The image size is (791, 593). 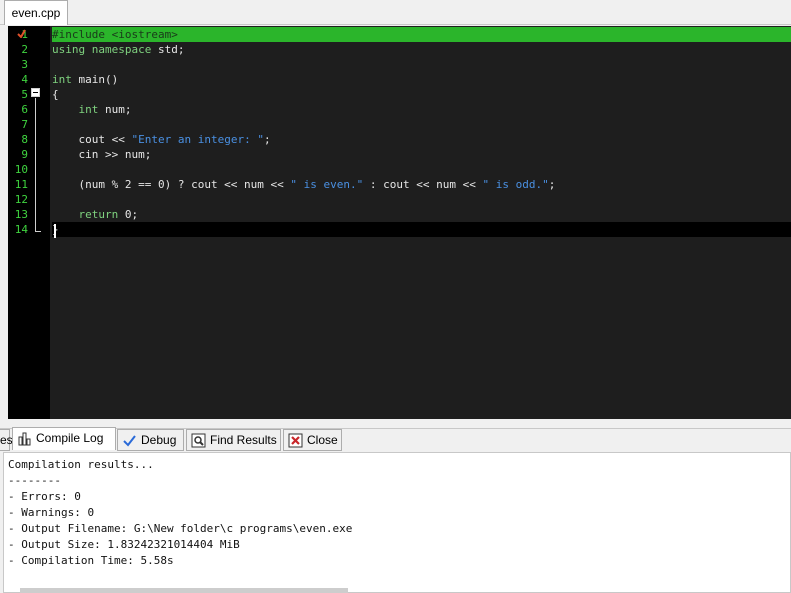 What do you see at coordinates (159, 440) in the screenshot?
I see `tab-debug-label: Debug` at bounding box center [159, 440].